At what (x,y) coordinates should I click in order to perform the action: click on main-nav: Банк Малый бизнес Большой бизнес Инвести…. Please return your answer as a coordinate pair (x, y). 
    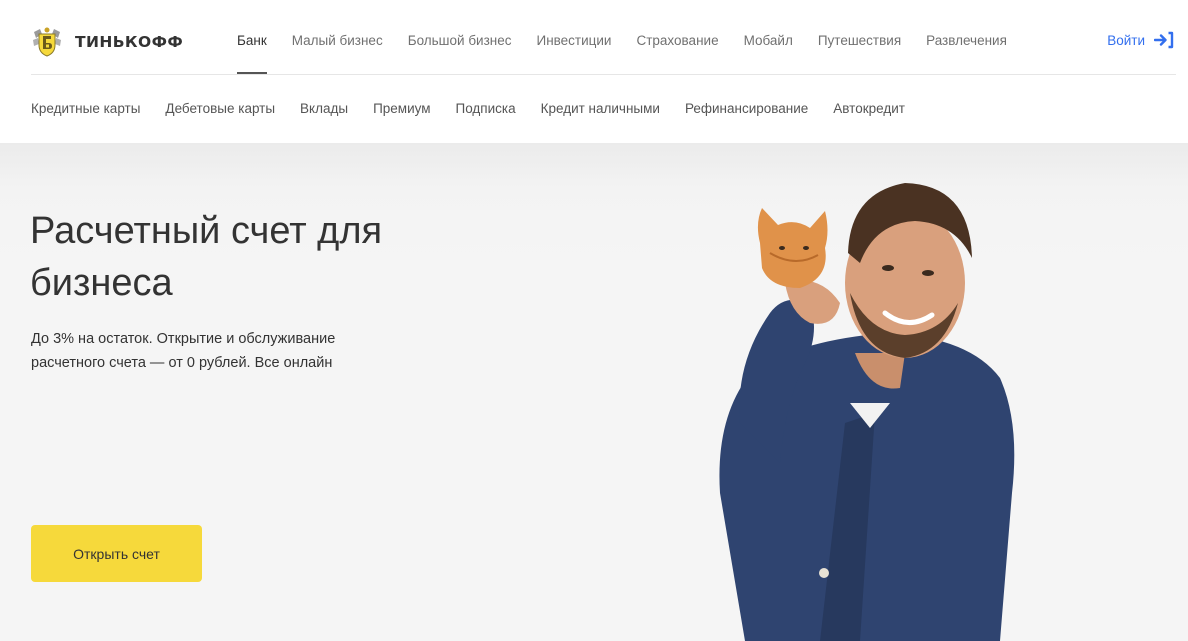
    Looking at the image, I should click on (634, 53).